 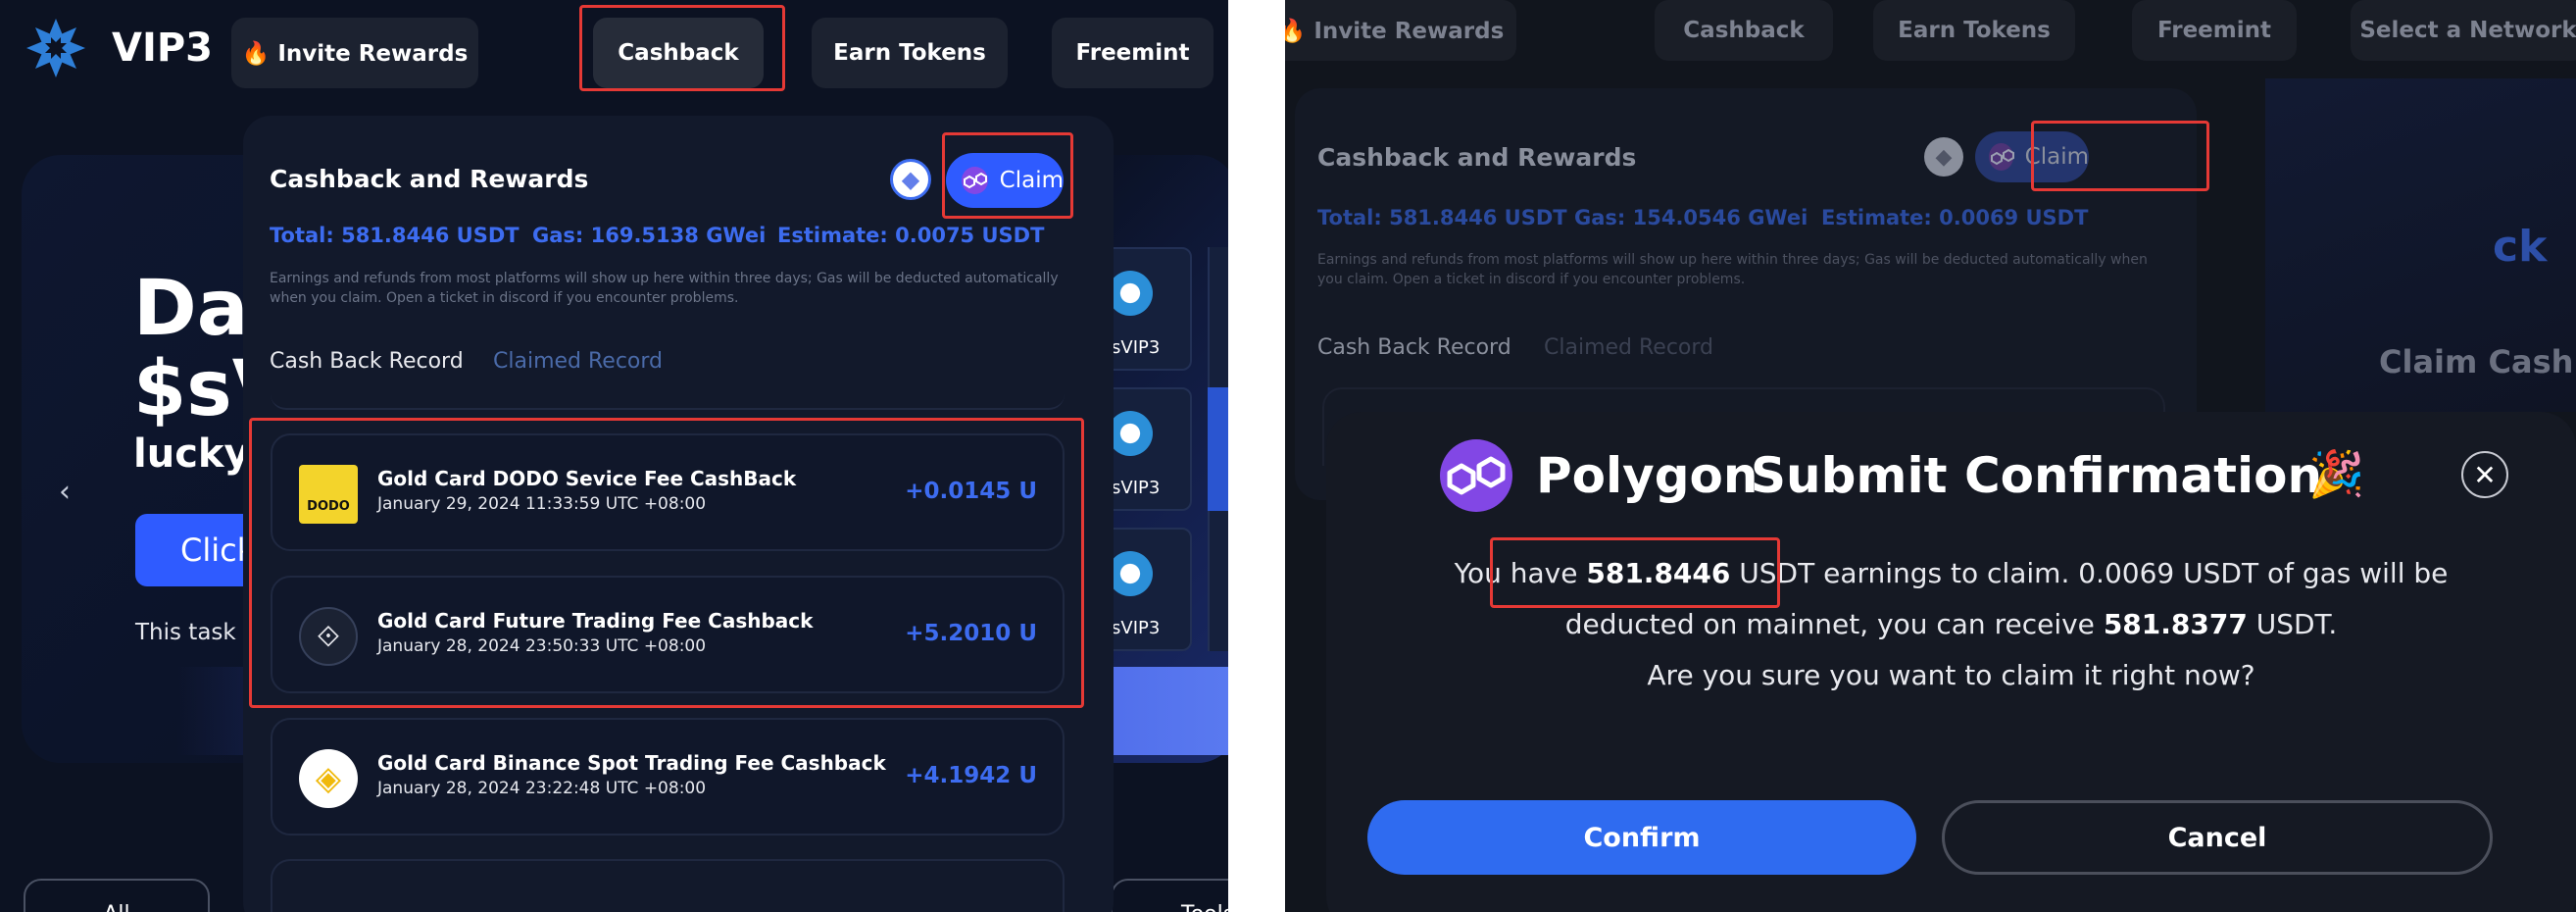 I want to click on hero-click-button: Click, so click(x=195, y=550).